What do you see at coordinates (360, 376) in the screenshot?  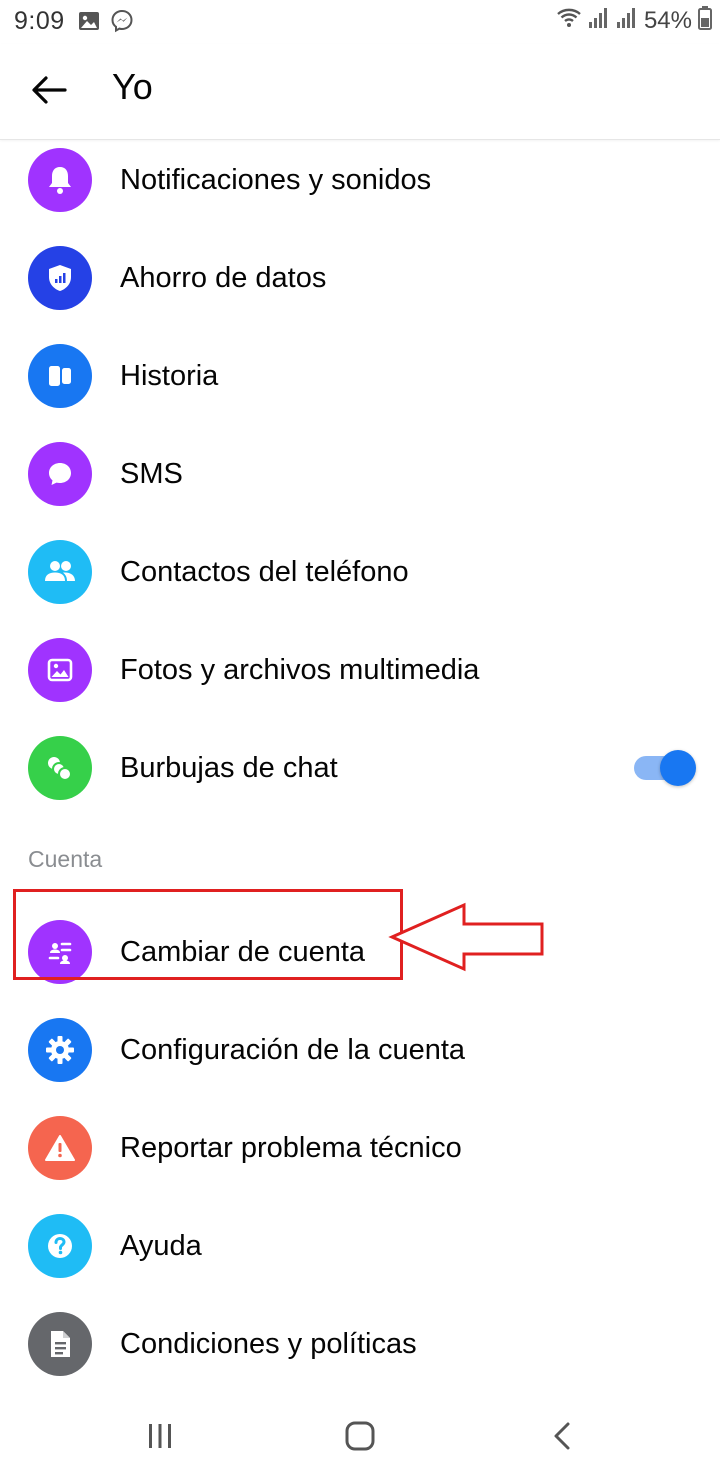 I see `list-item-stories: Historia` at bounding box center [360, 376].